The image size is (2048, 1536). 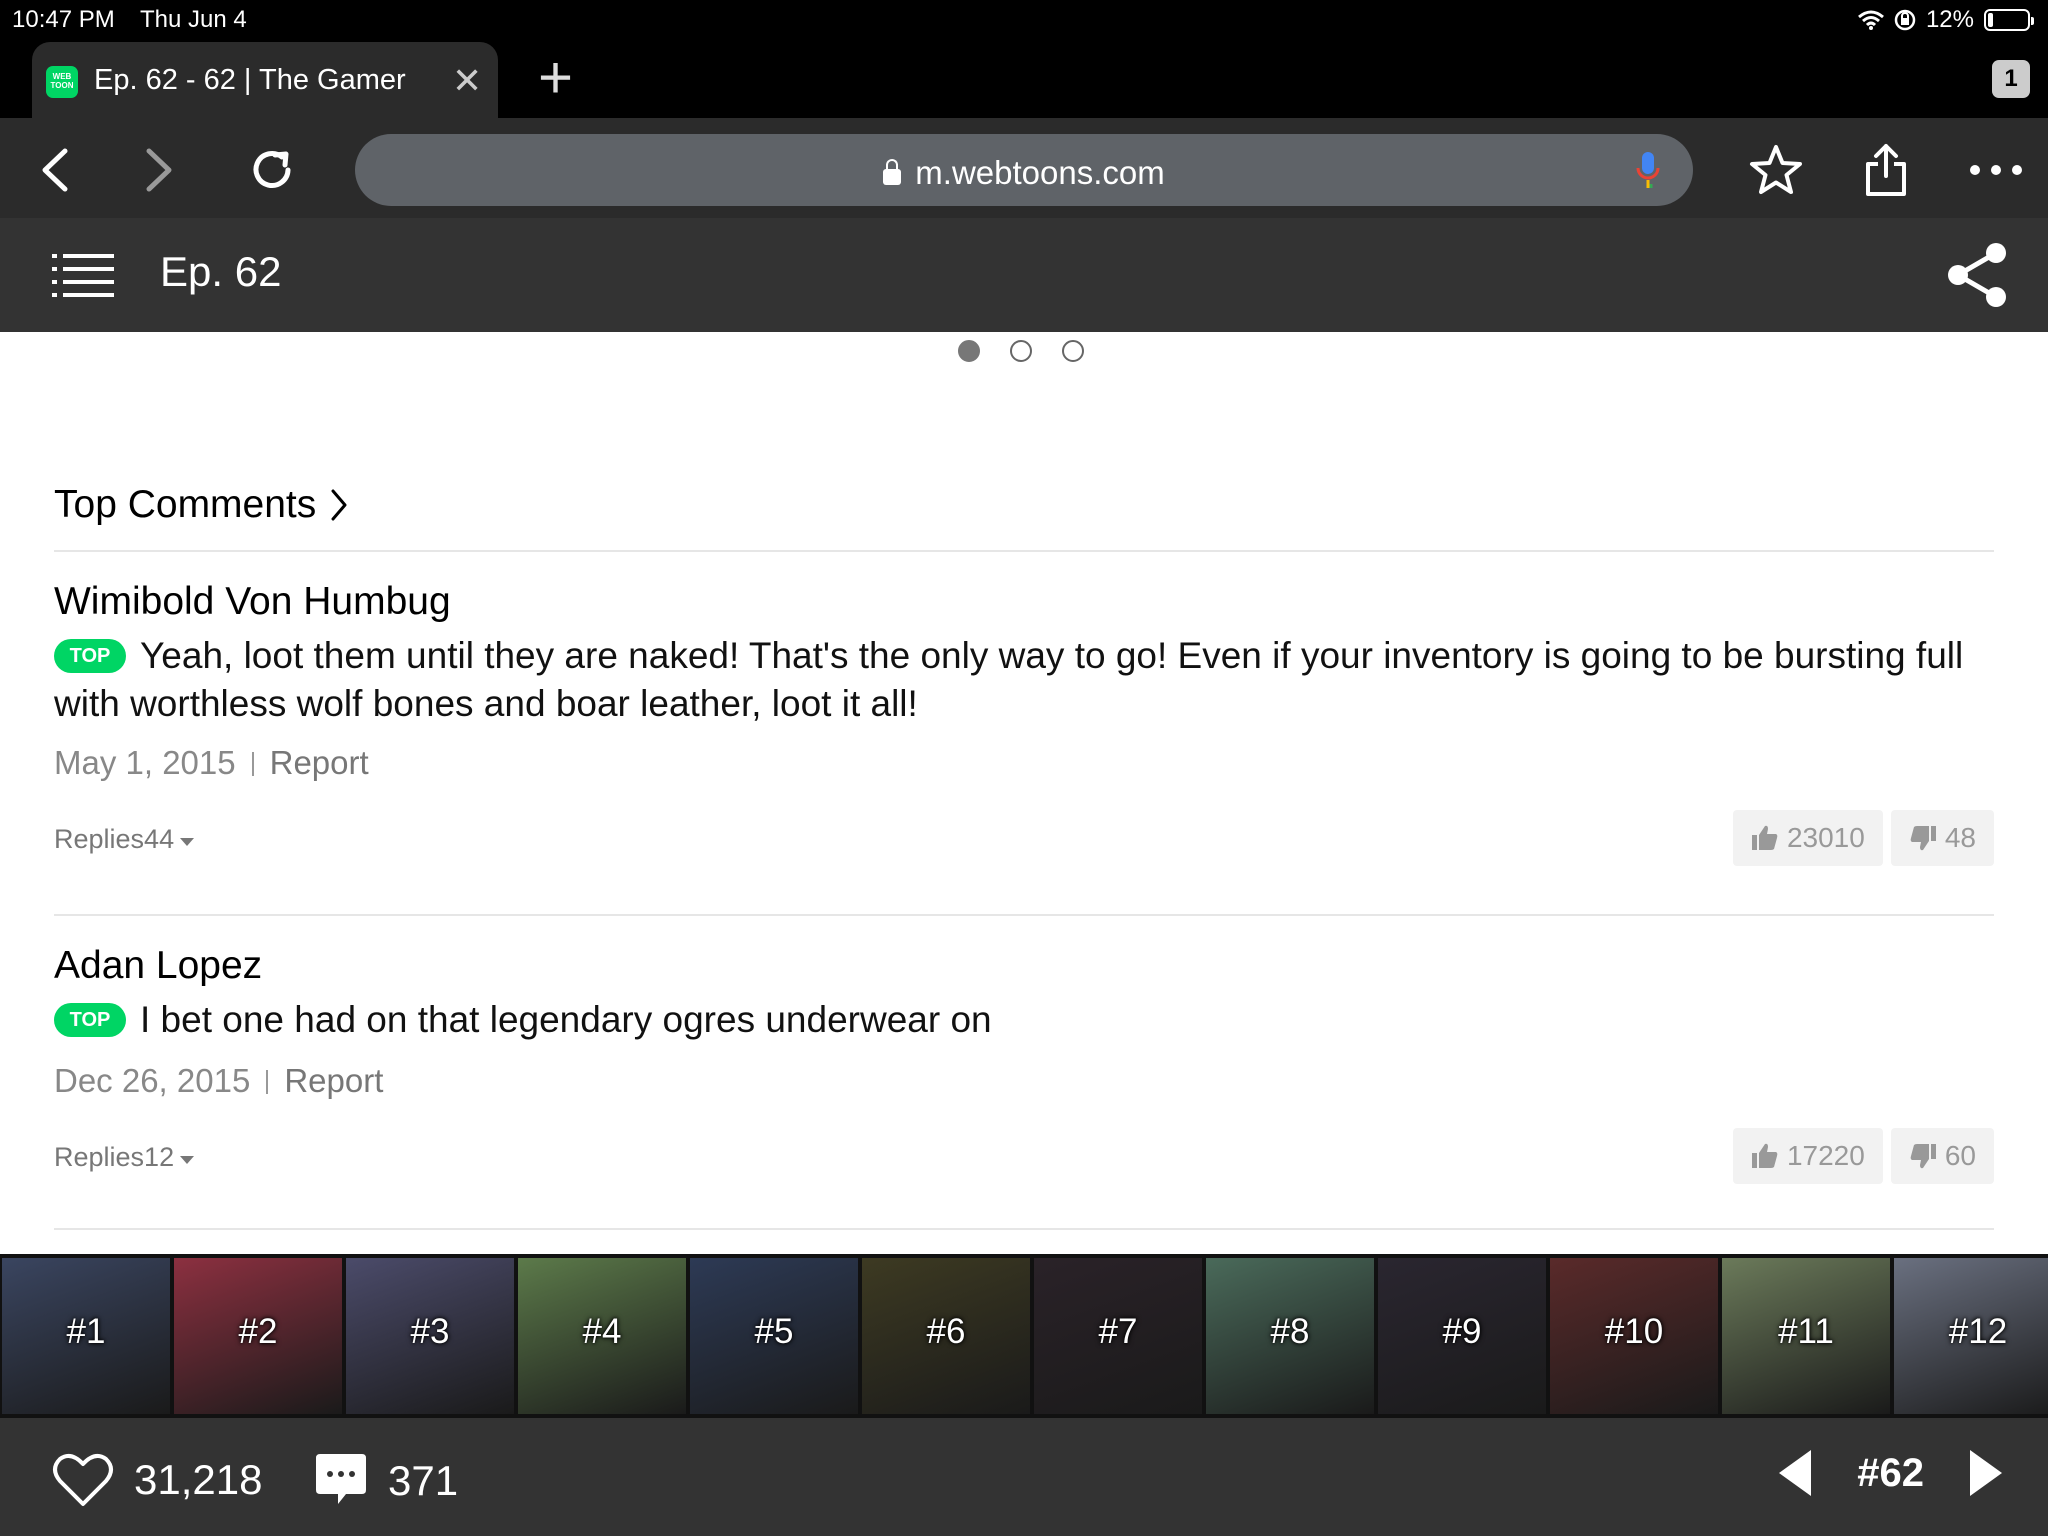 I want to click on comment-total: 371, so click(x=423, y=1480).